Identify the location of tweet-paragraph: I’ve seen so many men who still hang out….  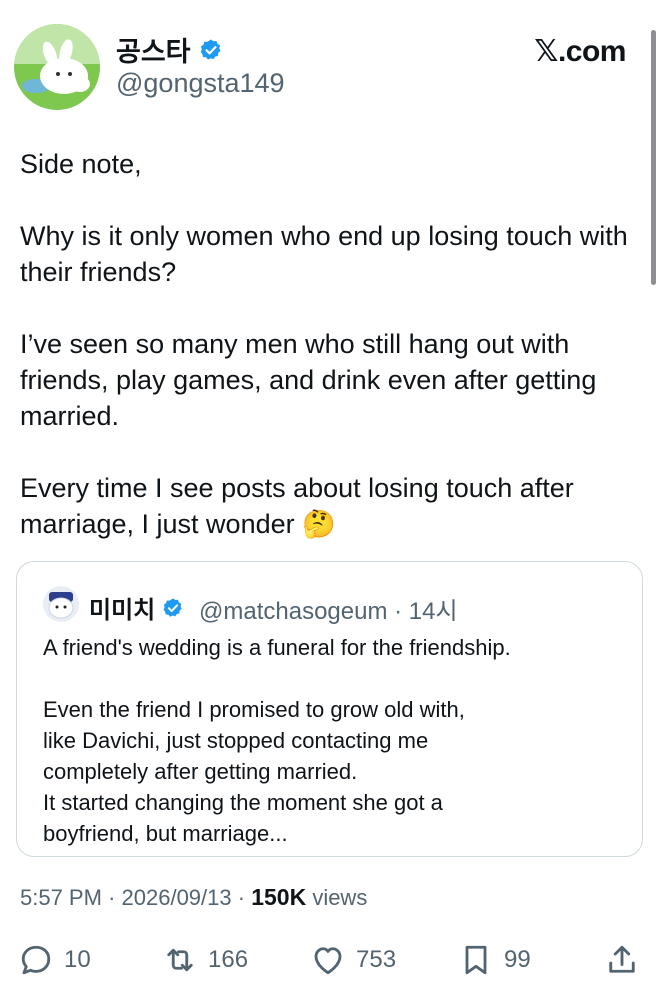
(308, 380).